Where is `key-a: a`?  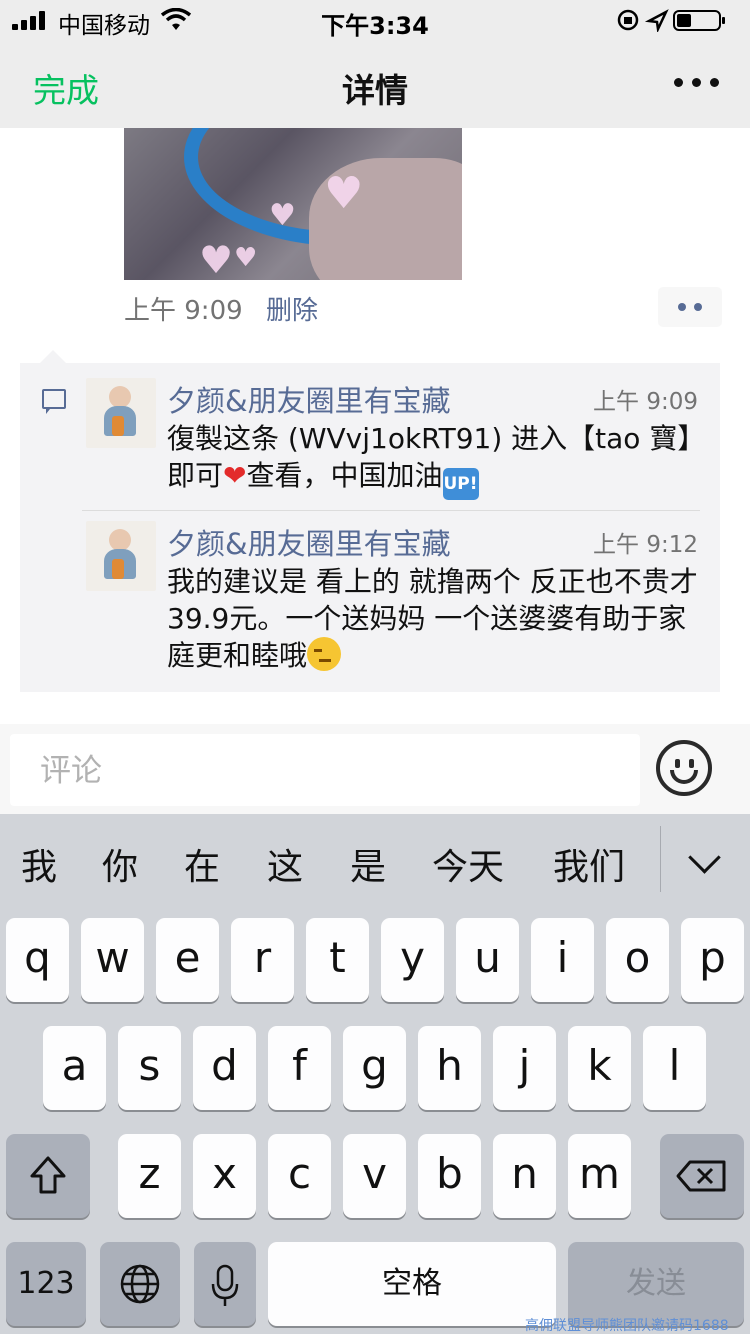 key-a: a is located at coordinates (74, 1068).